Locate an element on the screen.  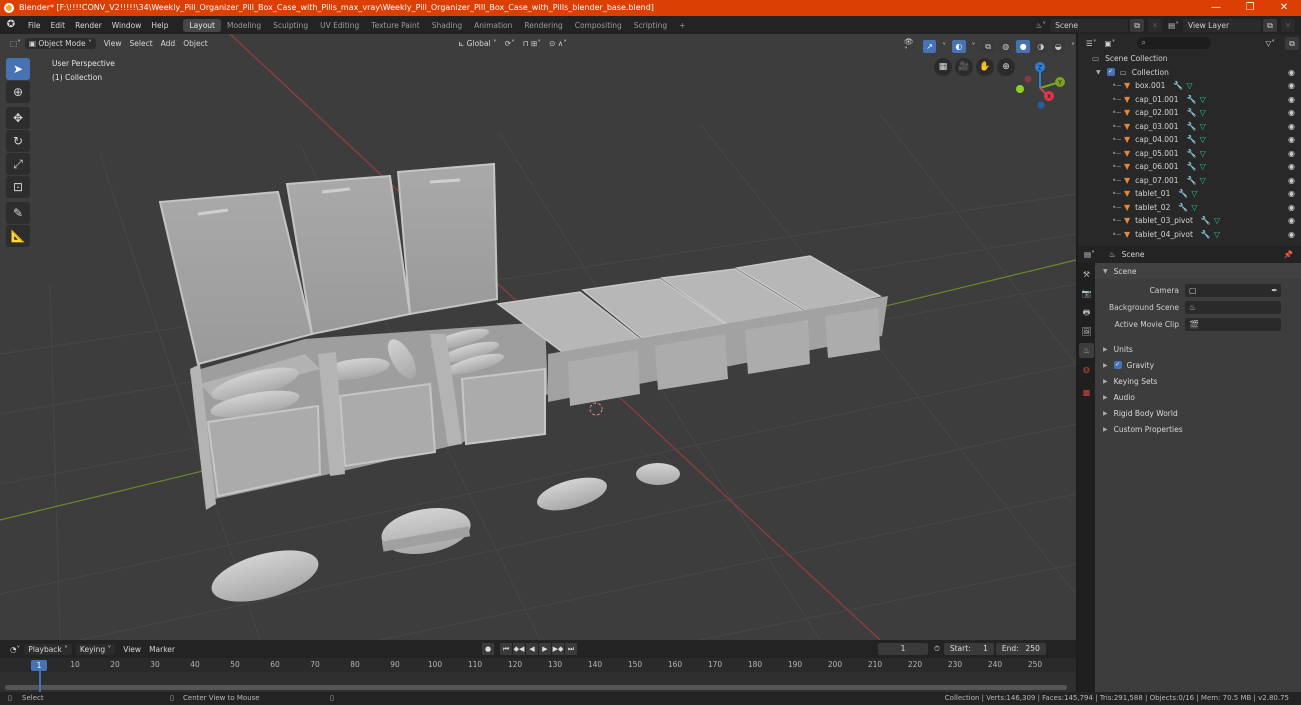
loose-capsule is located at coordinates (572, 494).